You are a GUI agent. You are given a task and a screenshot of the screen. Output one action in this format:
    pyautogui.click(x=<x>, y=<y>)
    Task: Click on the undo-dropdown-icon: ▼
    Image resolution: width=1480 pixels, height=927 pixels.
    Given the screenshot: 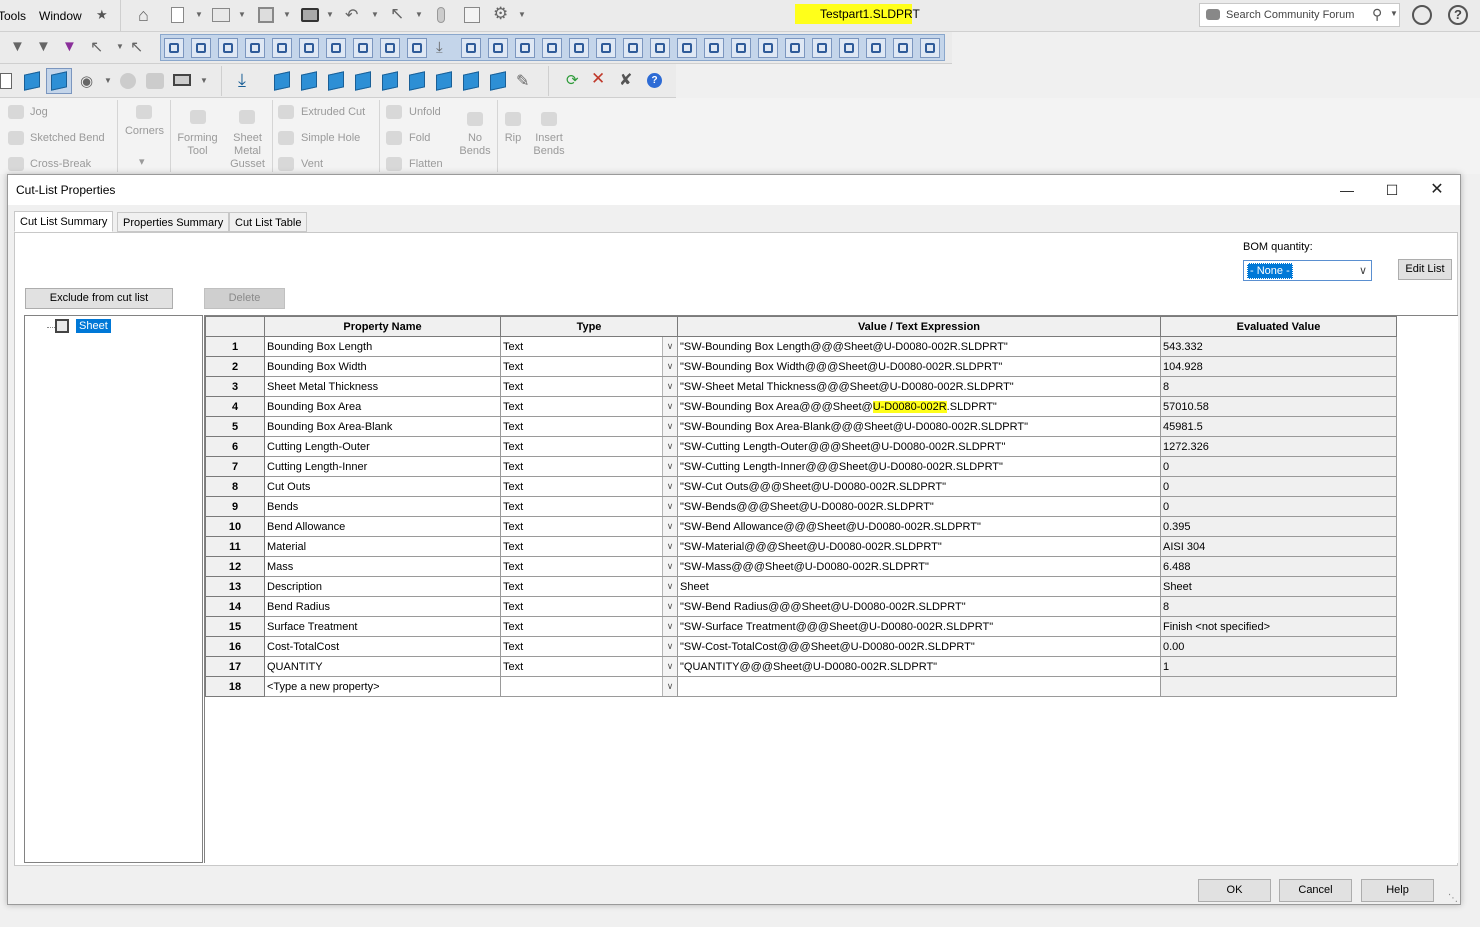 What is the action you would take?
    pyautogui.click(x=375, y=14)
    